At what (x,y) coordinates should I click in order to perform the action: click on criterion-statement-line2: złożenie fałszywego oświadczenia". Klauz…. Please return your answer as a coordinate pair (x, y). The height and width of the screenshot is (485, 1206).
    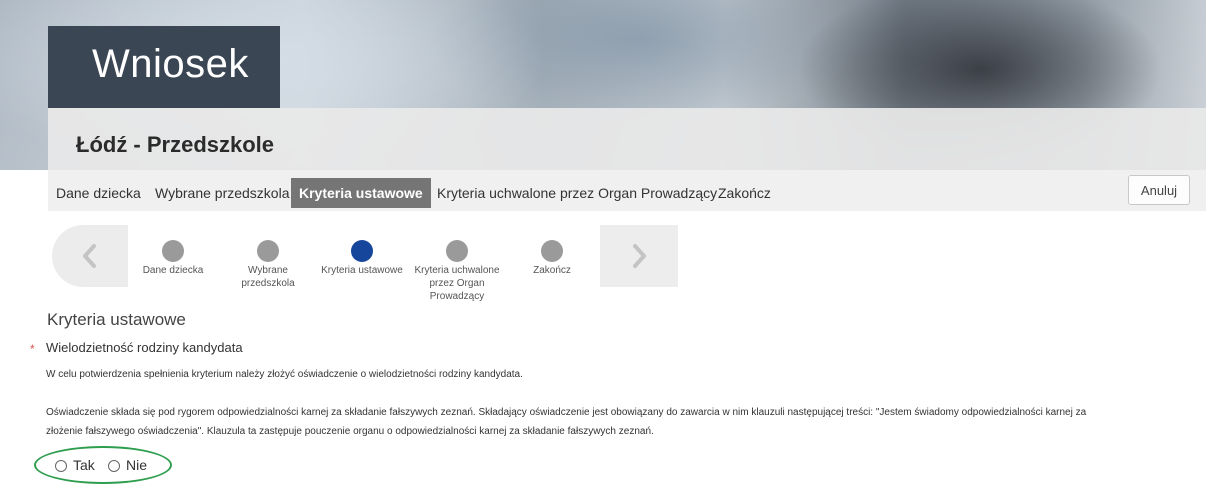
    Looking at the image, I should click on (350, 431).